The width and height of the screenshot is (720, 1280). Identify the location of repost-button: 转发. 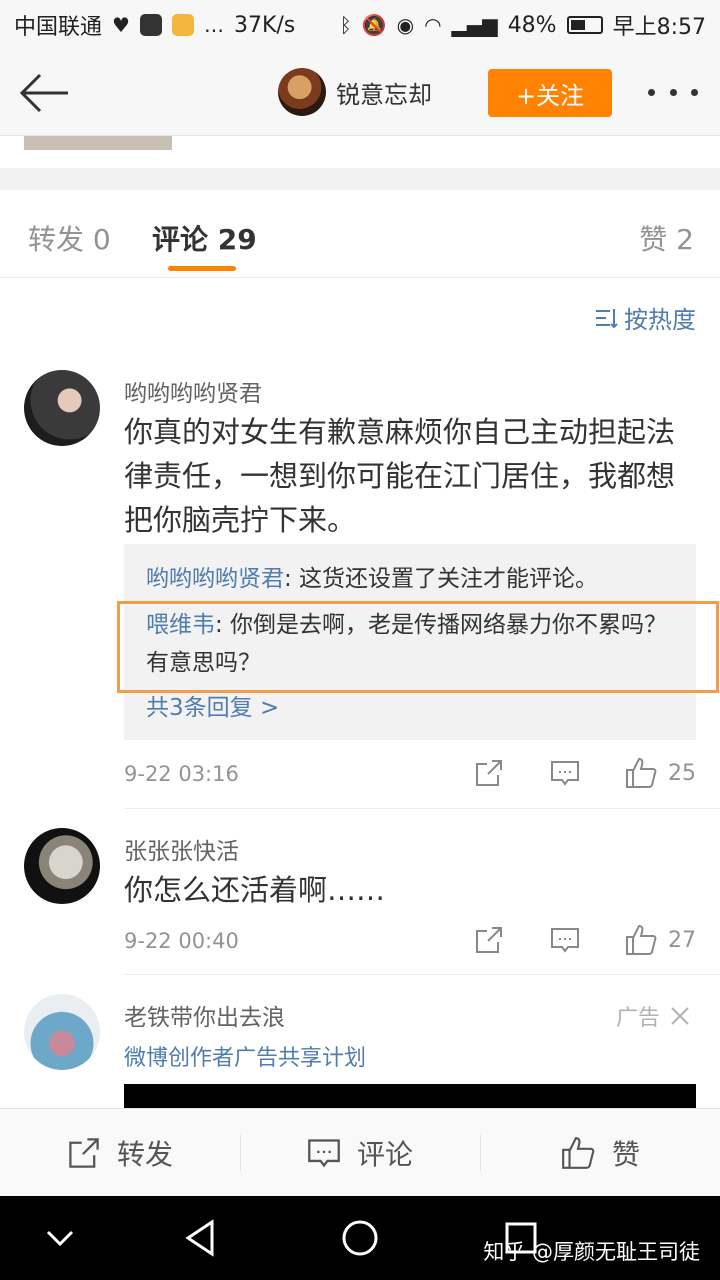
(120, 1152).